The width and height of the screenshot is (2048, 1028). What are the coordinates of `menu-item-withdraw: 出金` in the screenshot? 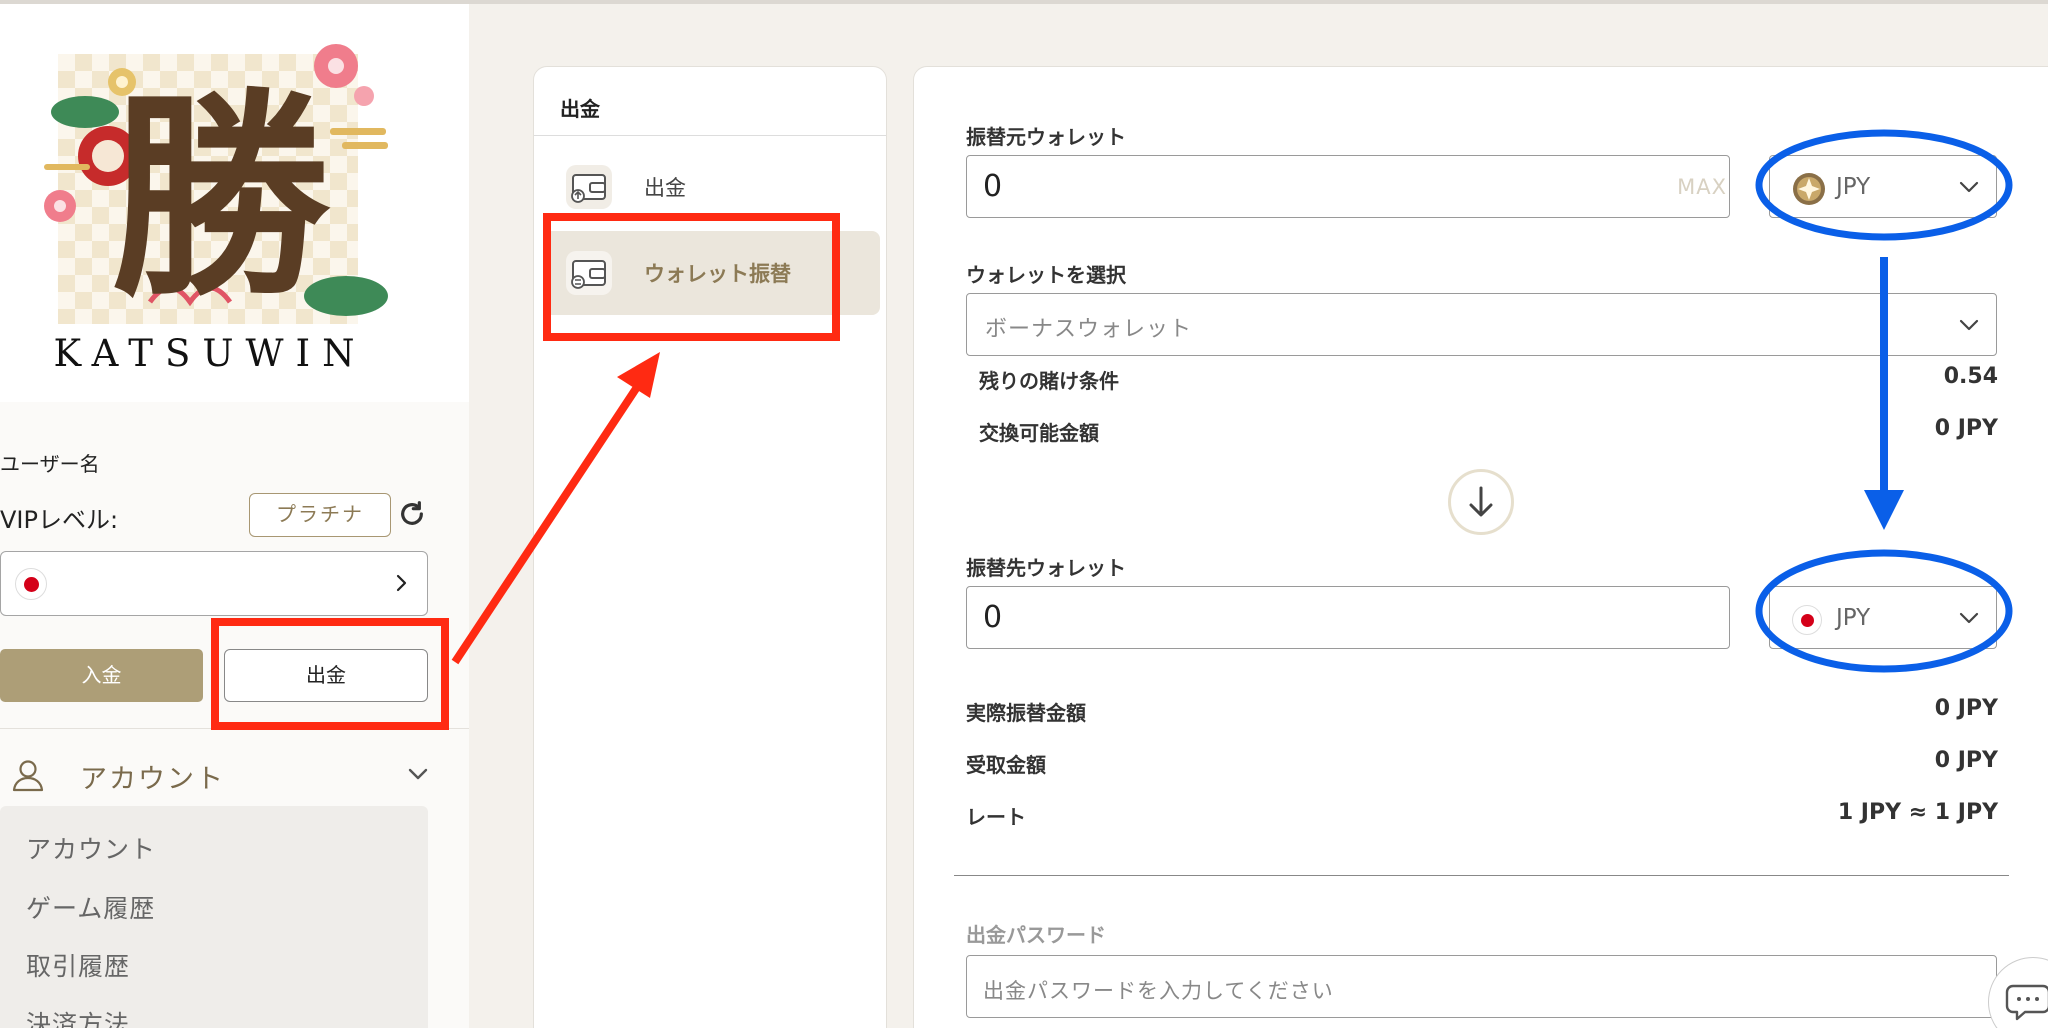 It's located at (712, 187).